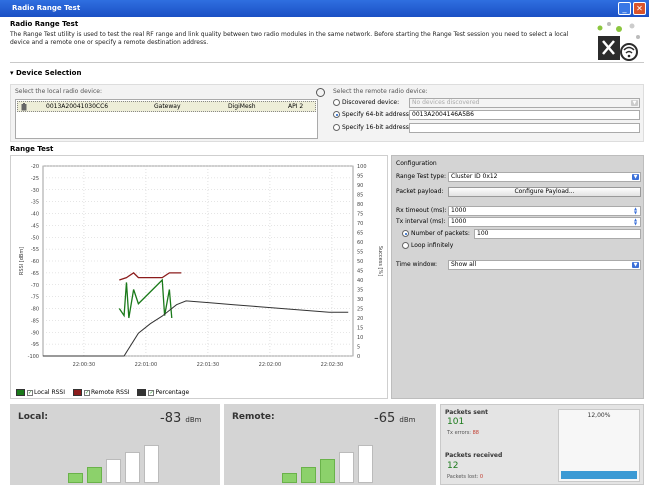  I want to click on number-of-packets-input: 100, so click(557, 234).